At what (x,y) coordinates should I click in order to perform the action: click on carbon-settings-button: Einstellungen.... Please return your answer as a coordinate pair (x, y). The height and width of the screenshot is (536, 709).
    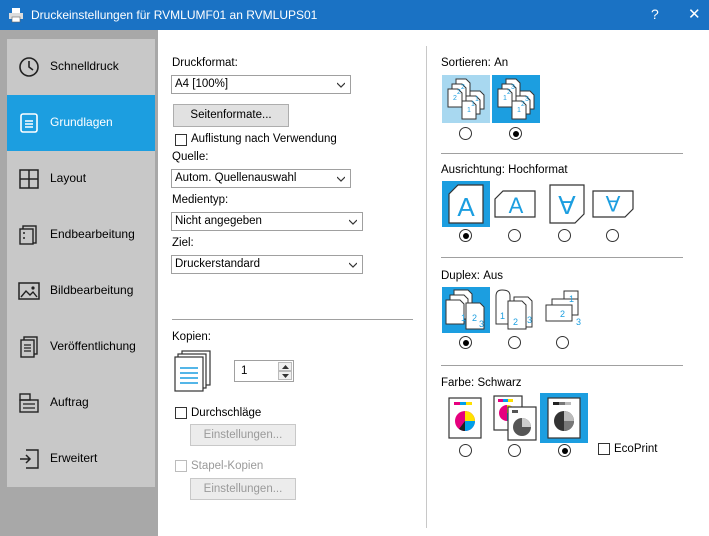
    Looking at the image, I should click on (243, 435).